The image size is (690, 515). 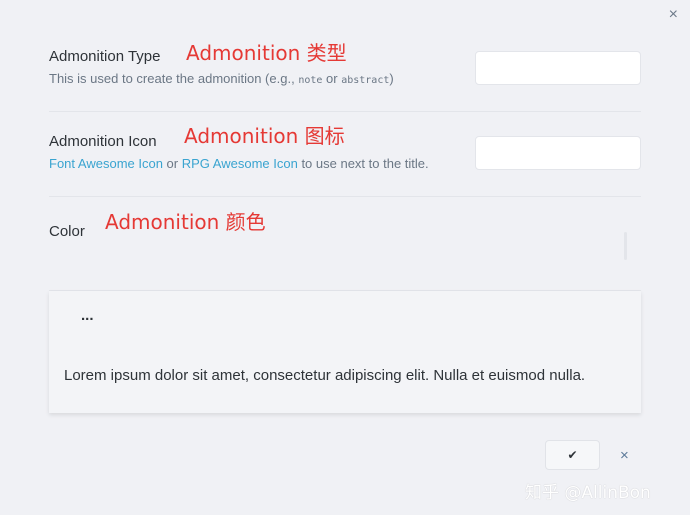 What do you see at coordinates (558, 68) in the screenshot?
I see `admonition-type-input` at bounding box center [558, 68].